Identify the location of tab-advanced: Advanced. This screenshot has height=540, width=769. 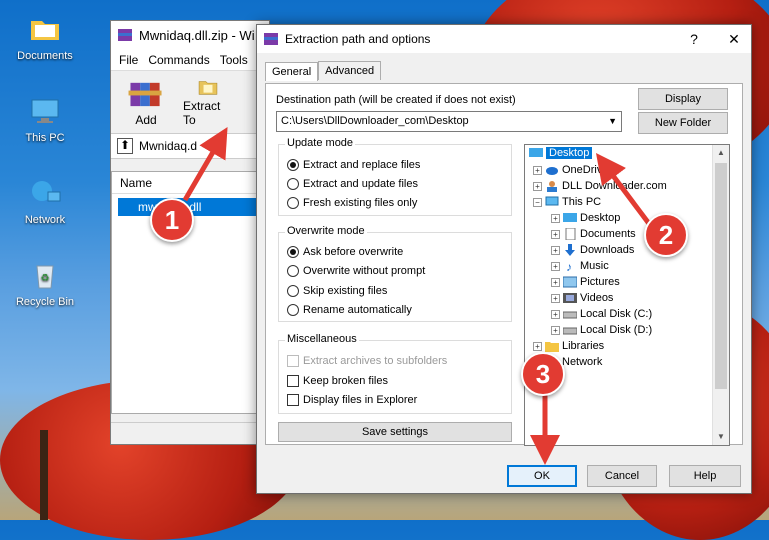
(350, 70).